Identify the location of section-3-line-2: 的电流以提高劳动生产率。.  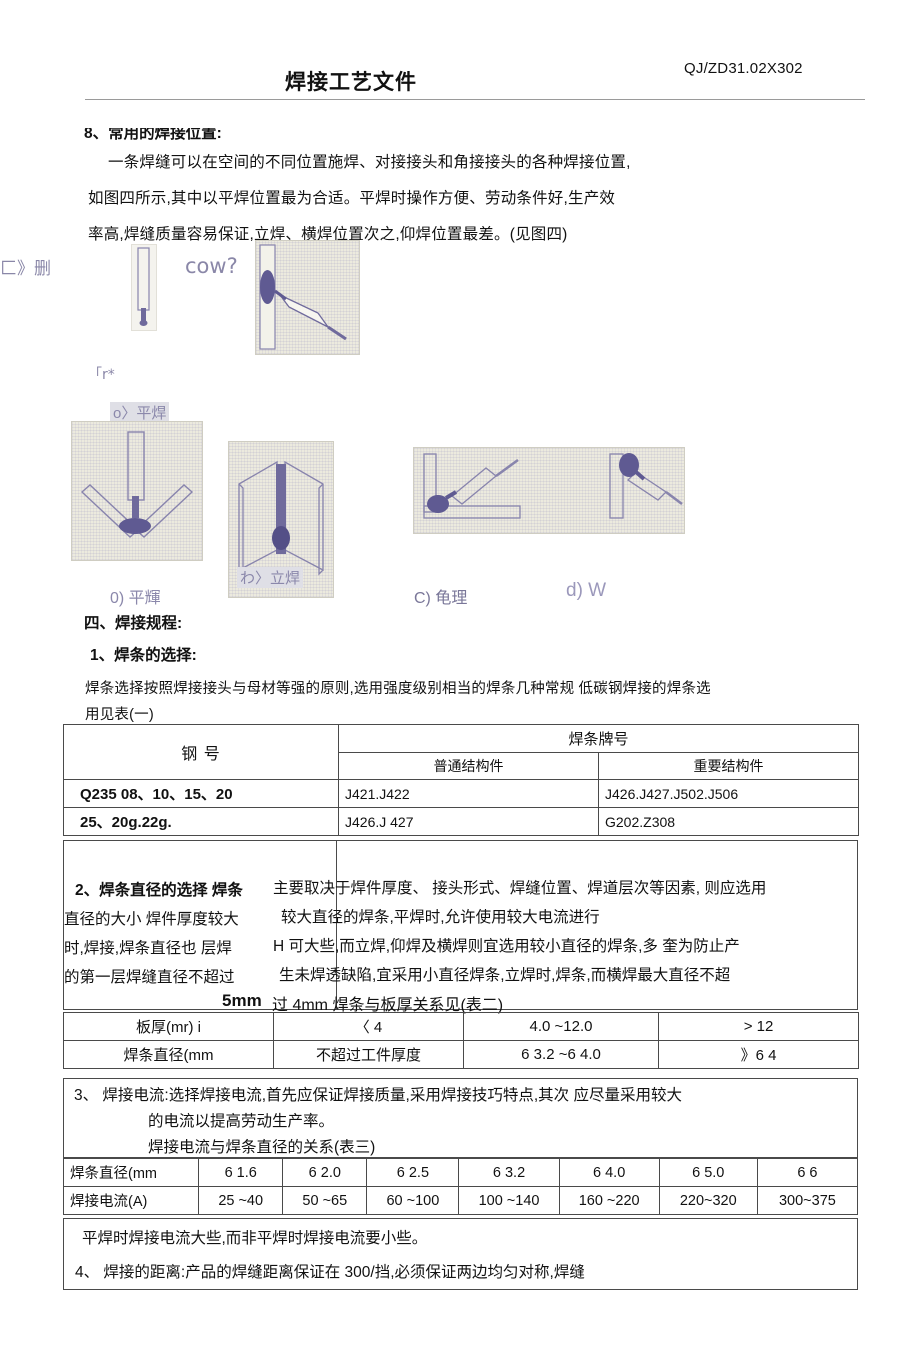
(241, 1121).